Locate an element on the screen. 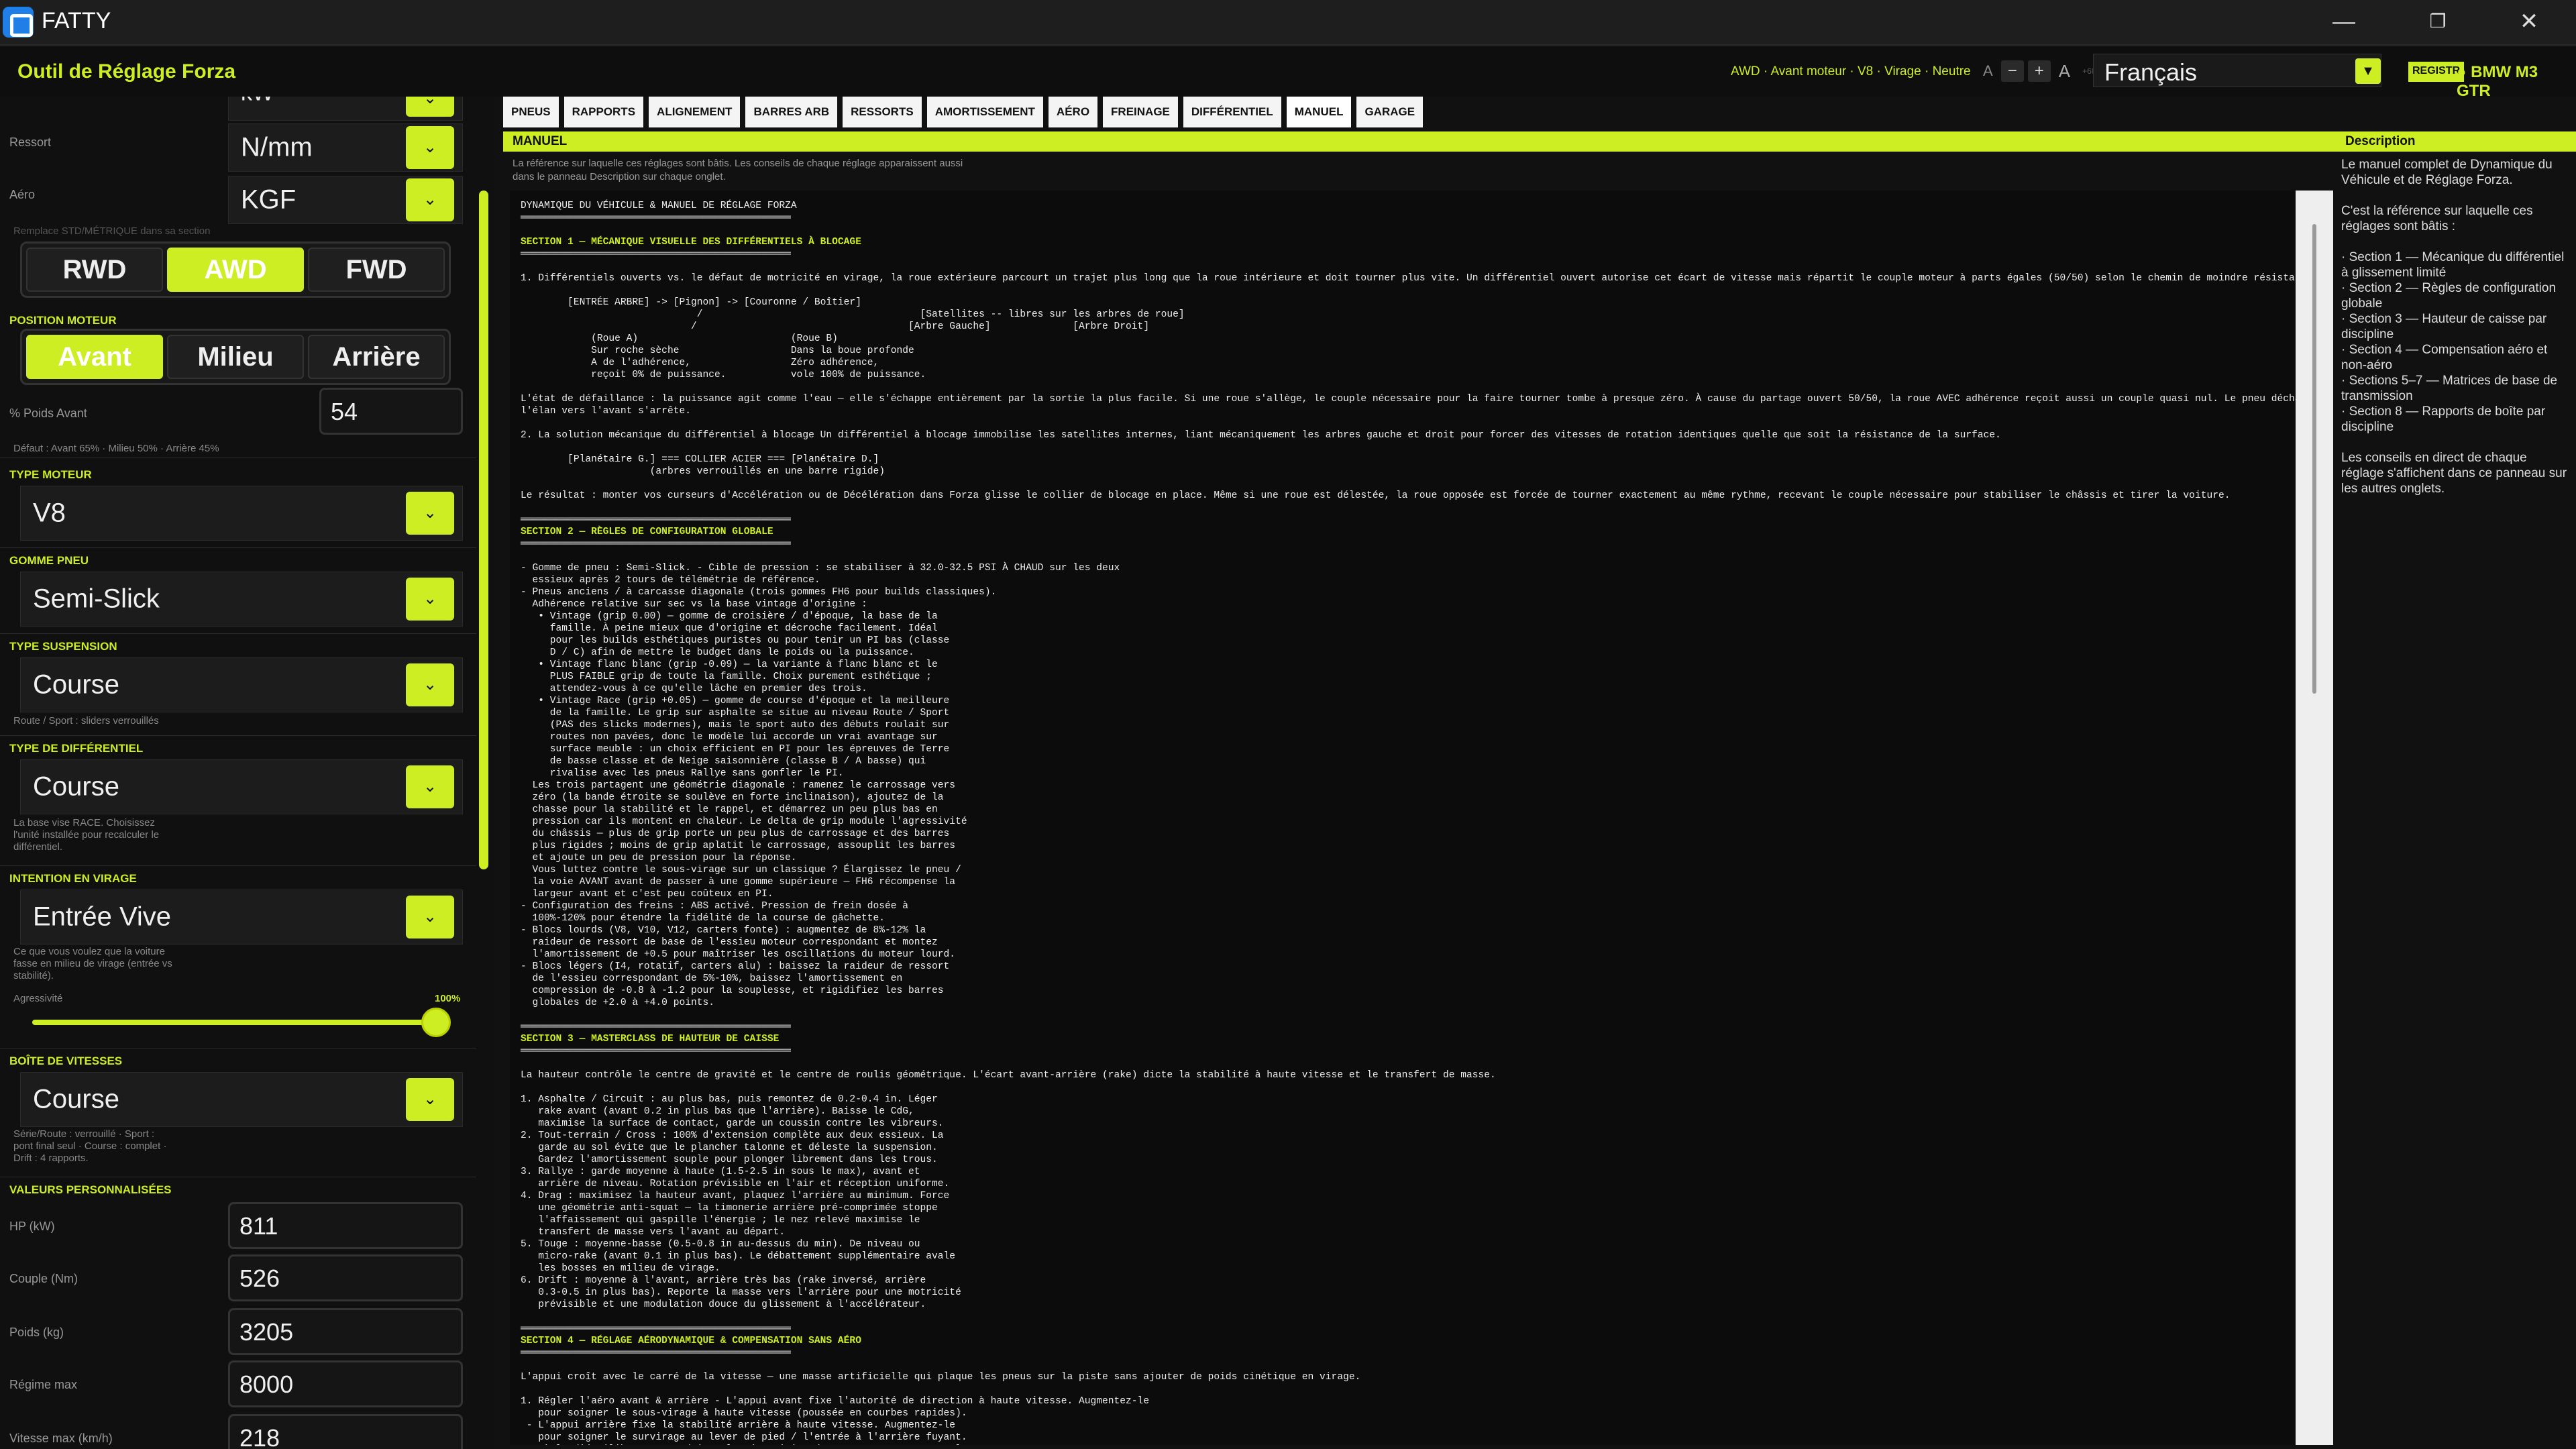  language-select: Français ▼ is located at coordinates (2237, 70).